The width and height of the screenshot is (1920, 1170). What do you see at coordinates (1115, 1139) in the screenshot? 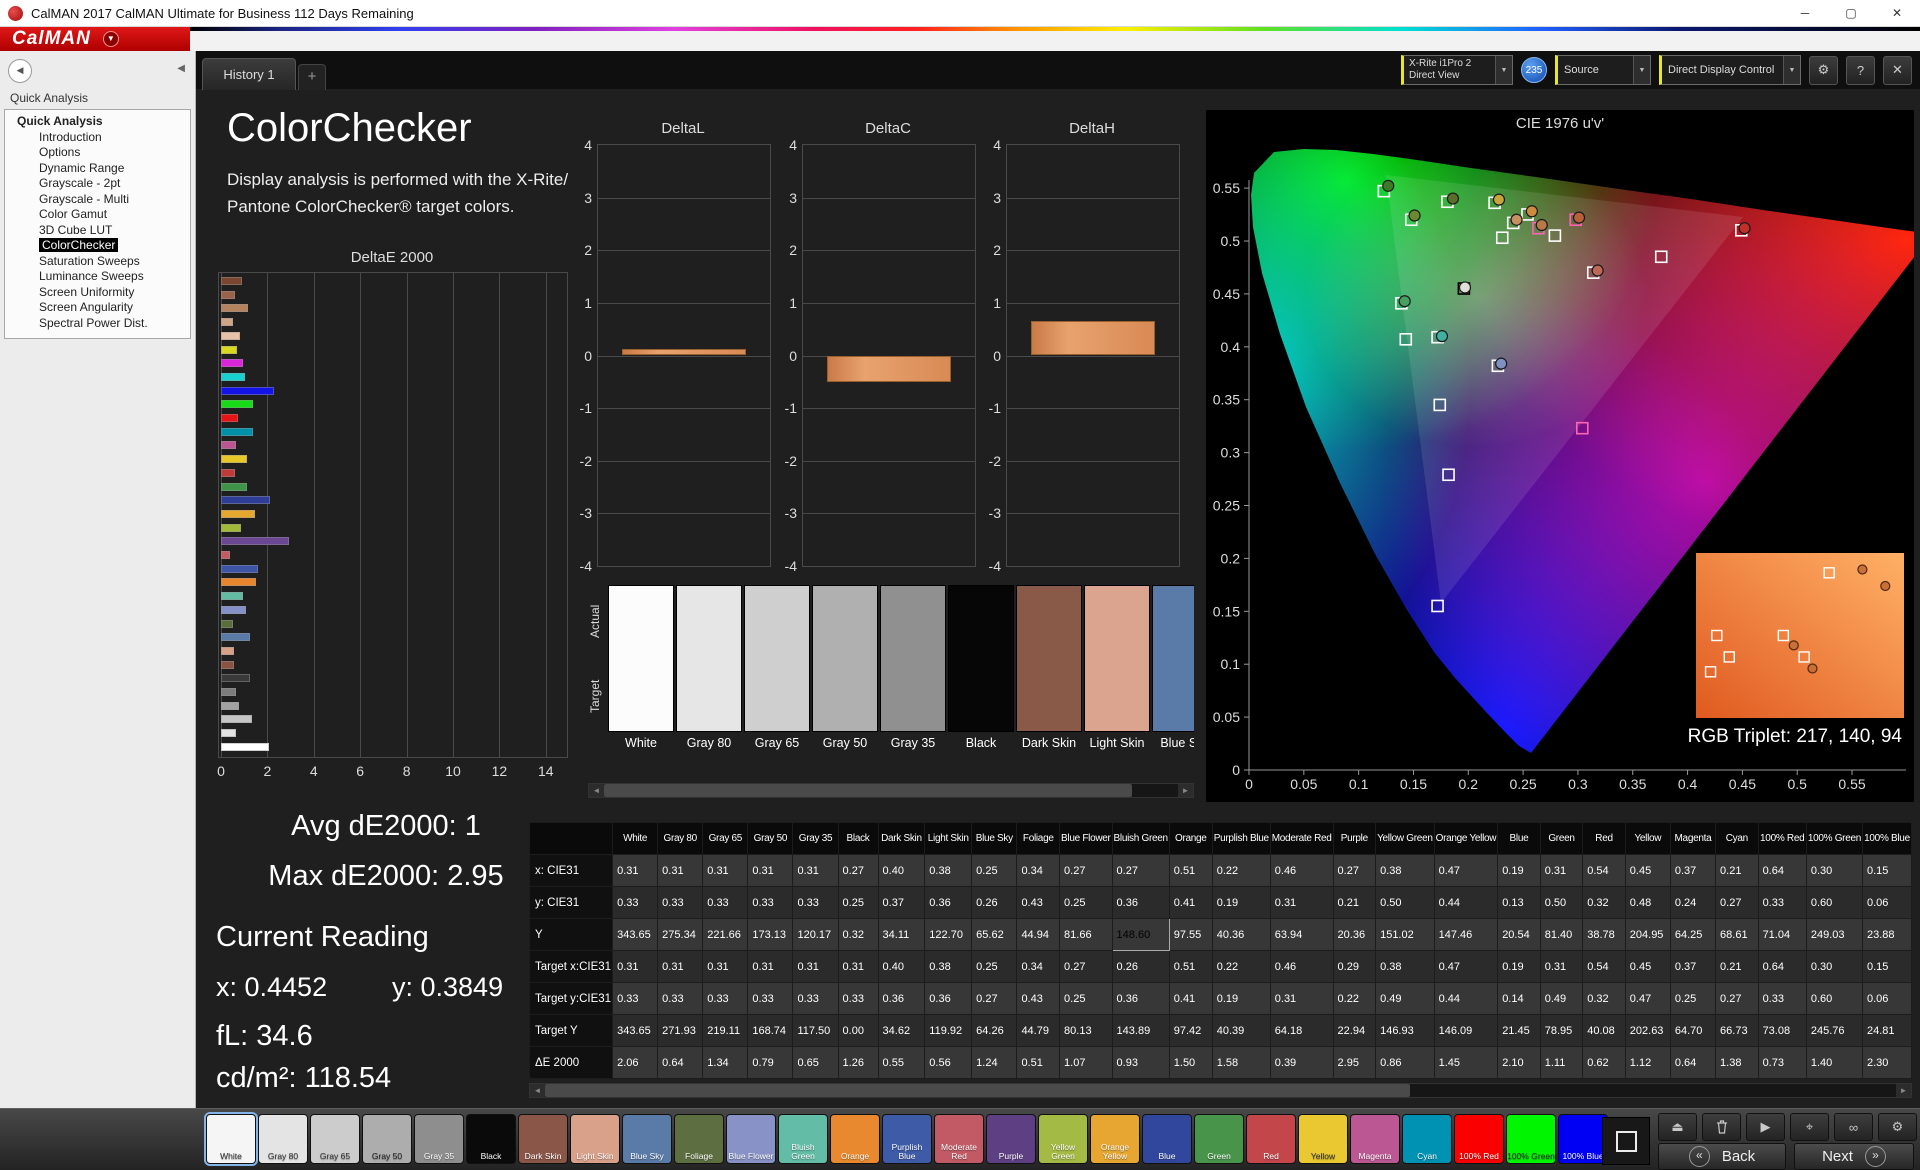
I see `patch-chip-orange-yellow: Orange Yellow` at bounding box center [1115, 1139].